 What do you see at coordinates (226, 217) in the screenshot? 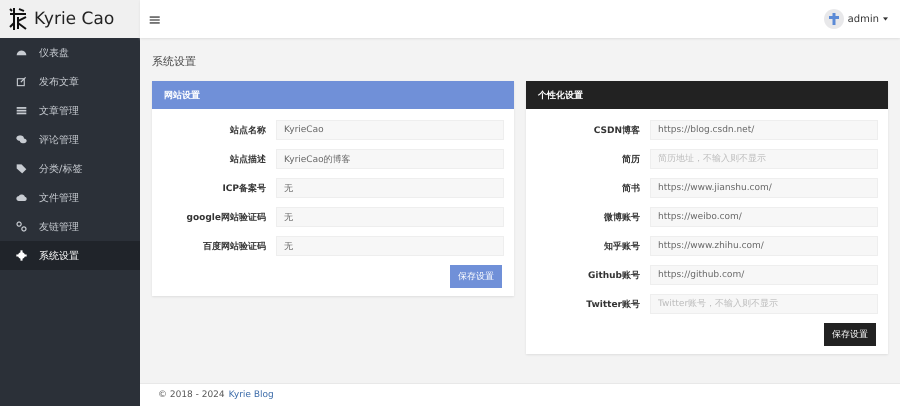
I see `field-label: google网站验证码` at bounding box center [226, 217].